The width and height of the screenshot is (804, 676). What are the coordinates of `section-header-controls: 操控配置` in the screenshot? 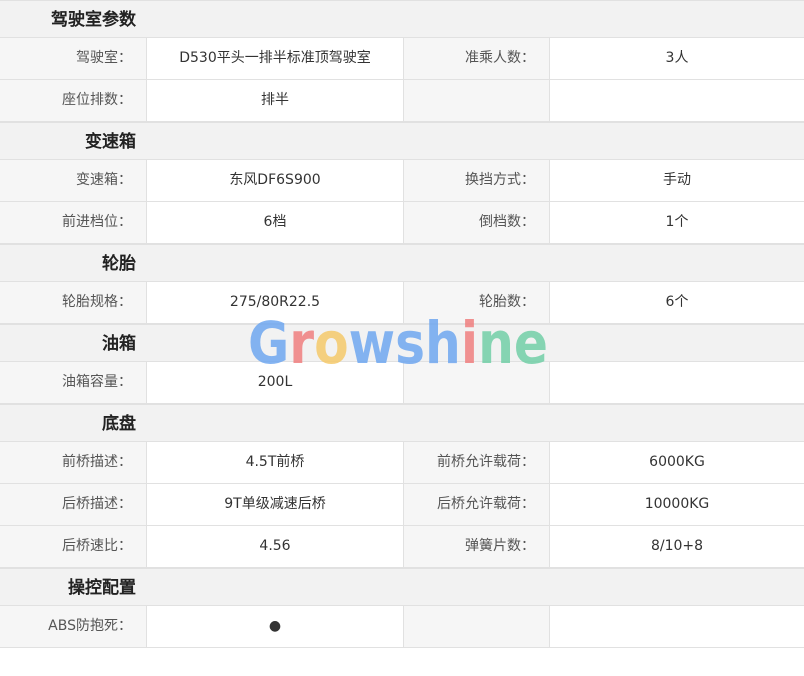 It's located at (402, 587).